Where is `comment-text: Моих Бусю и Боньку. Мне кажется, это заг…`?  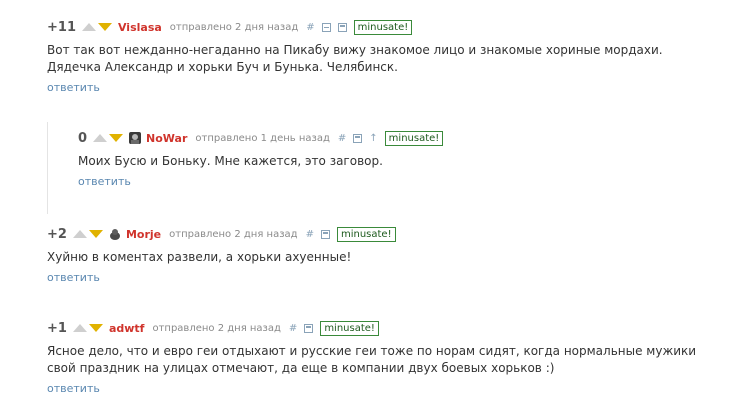
comment-text: Моих Бусю и Боньку. Мне кажется, это заг… is located at coordinates (230, 161).